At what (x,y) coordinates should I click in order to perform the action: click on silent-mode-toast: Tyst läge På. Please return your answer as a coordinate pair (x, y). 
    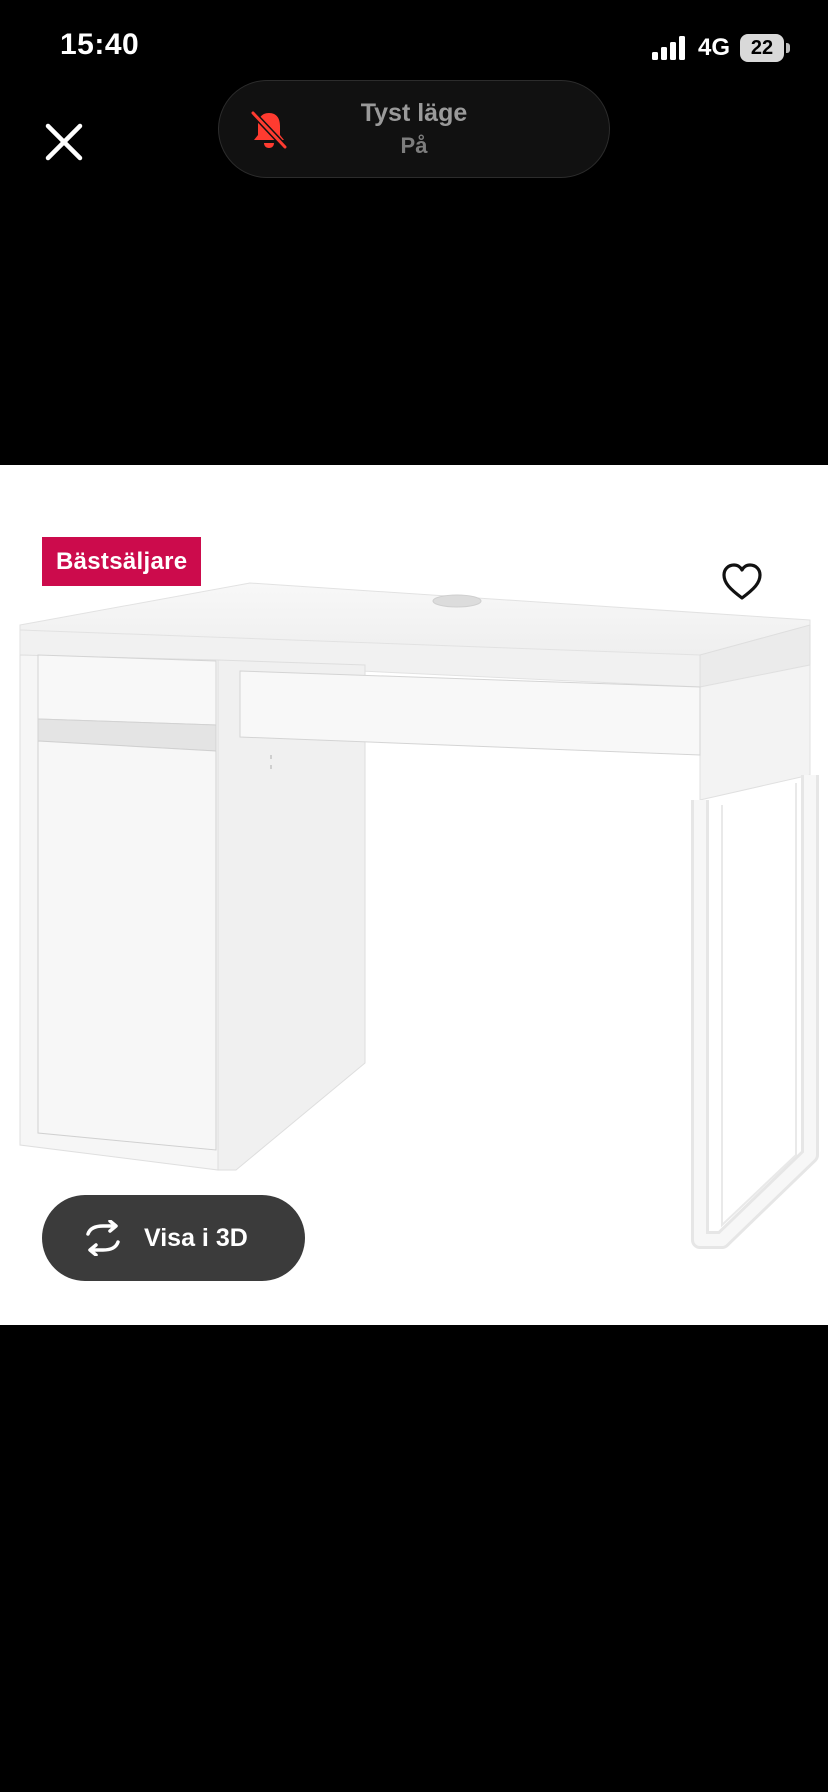
    Looking at the image, I should click on (414, 129).